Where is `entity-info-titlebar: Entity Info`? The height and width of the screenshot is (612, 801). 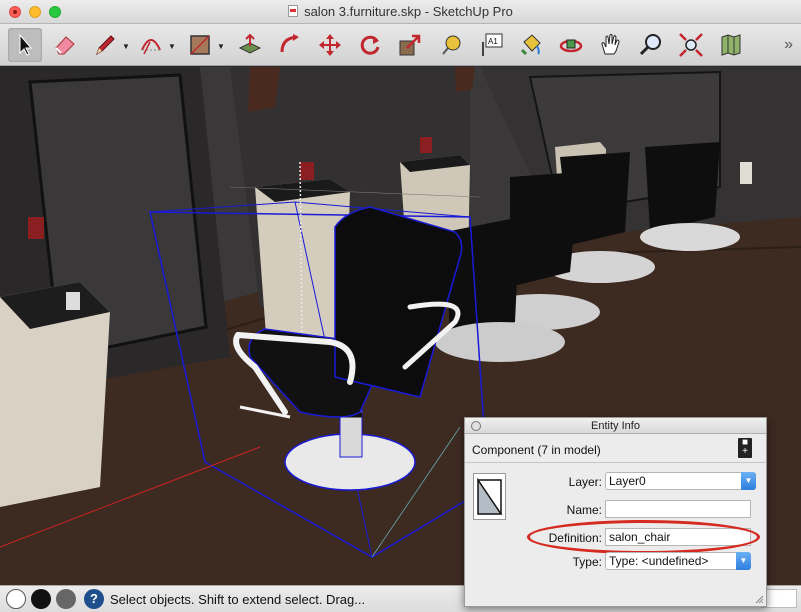 entity-info-titlebar: Entity Info is located at coordinates (615, 426).